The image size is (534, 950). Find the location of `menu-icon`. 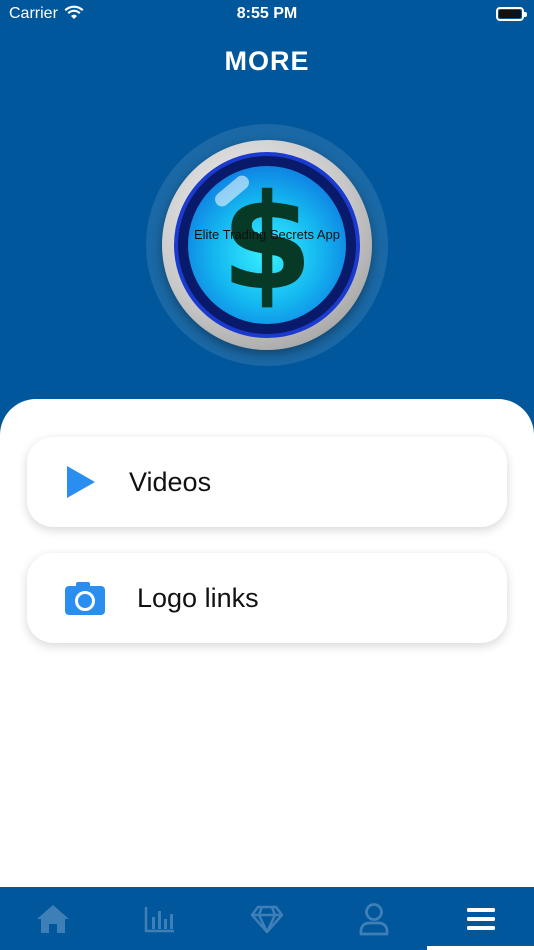

menu-icon is located at coordinates (480, 918).